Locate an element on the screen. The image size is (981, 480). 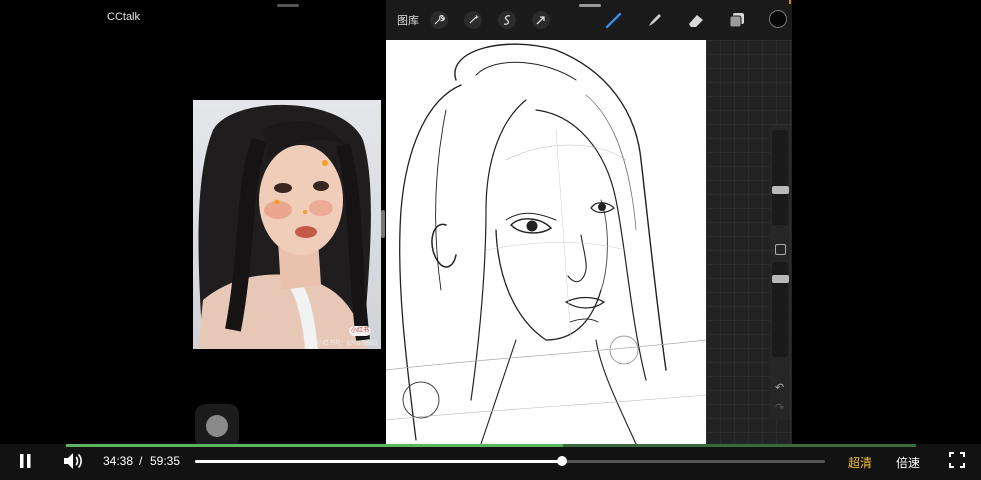
top-progress-played is located at coordinates (314, 445).